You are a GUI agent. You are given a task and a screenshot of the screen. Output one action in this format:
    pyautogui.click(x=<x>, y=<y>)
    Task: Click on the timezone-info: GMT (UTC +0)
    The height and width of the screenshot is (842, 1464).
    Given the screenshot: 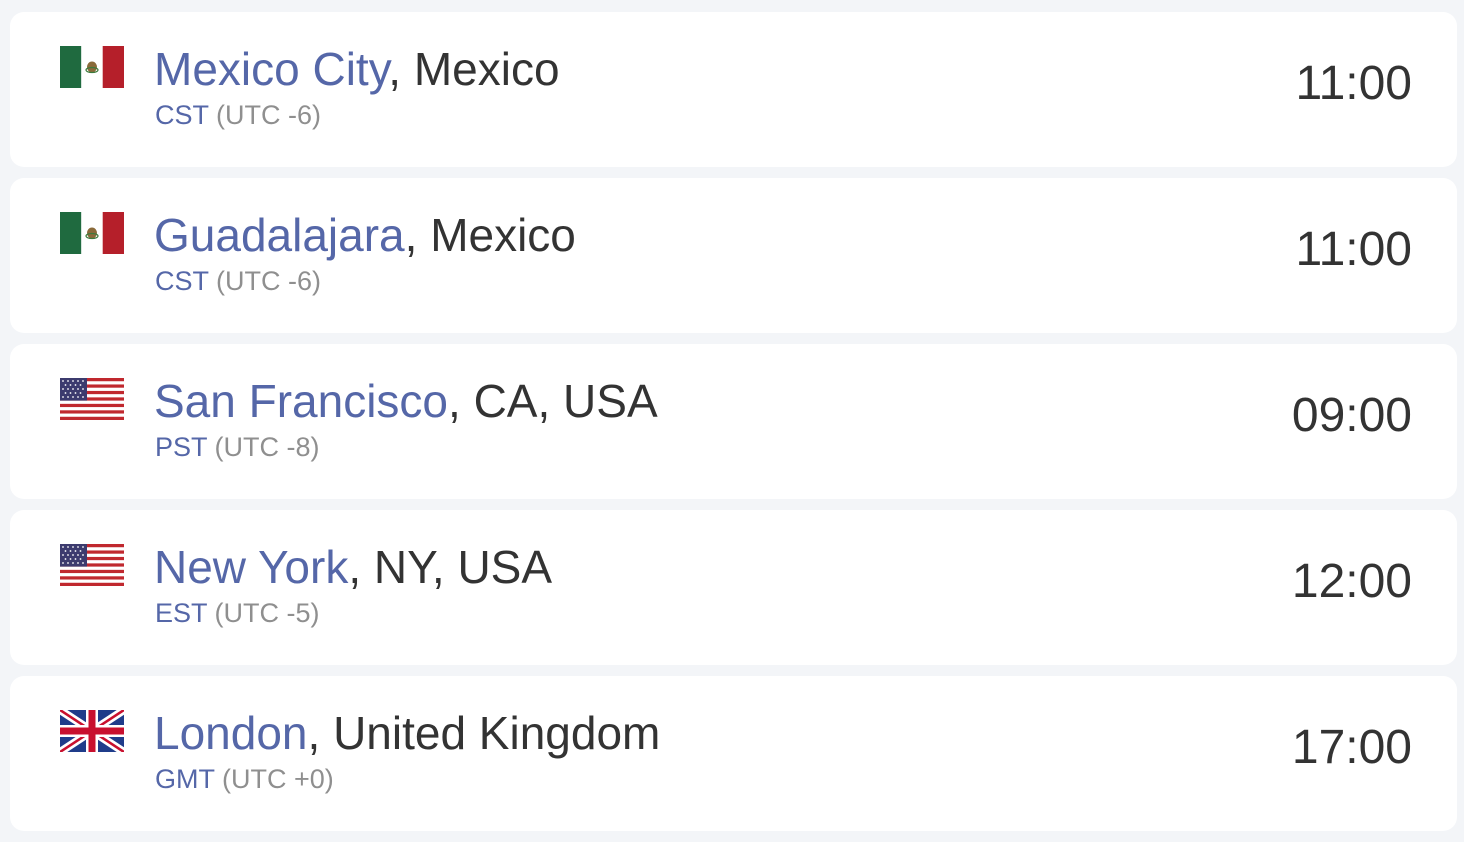 What is the action you would take?
    pyautogui.click(x=244, y=779)
    